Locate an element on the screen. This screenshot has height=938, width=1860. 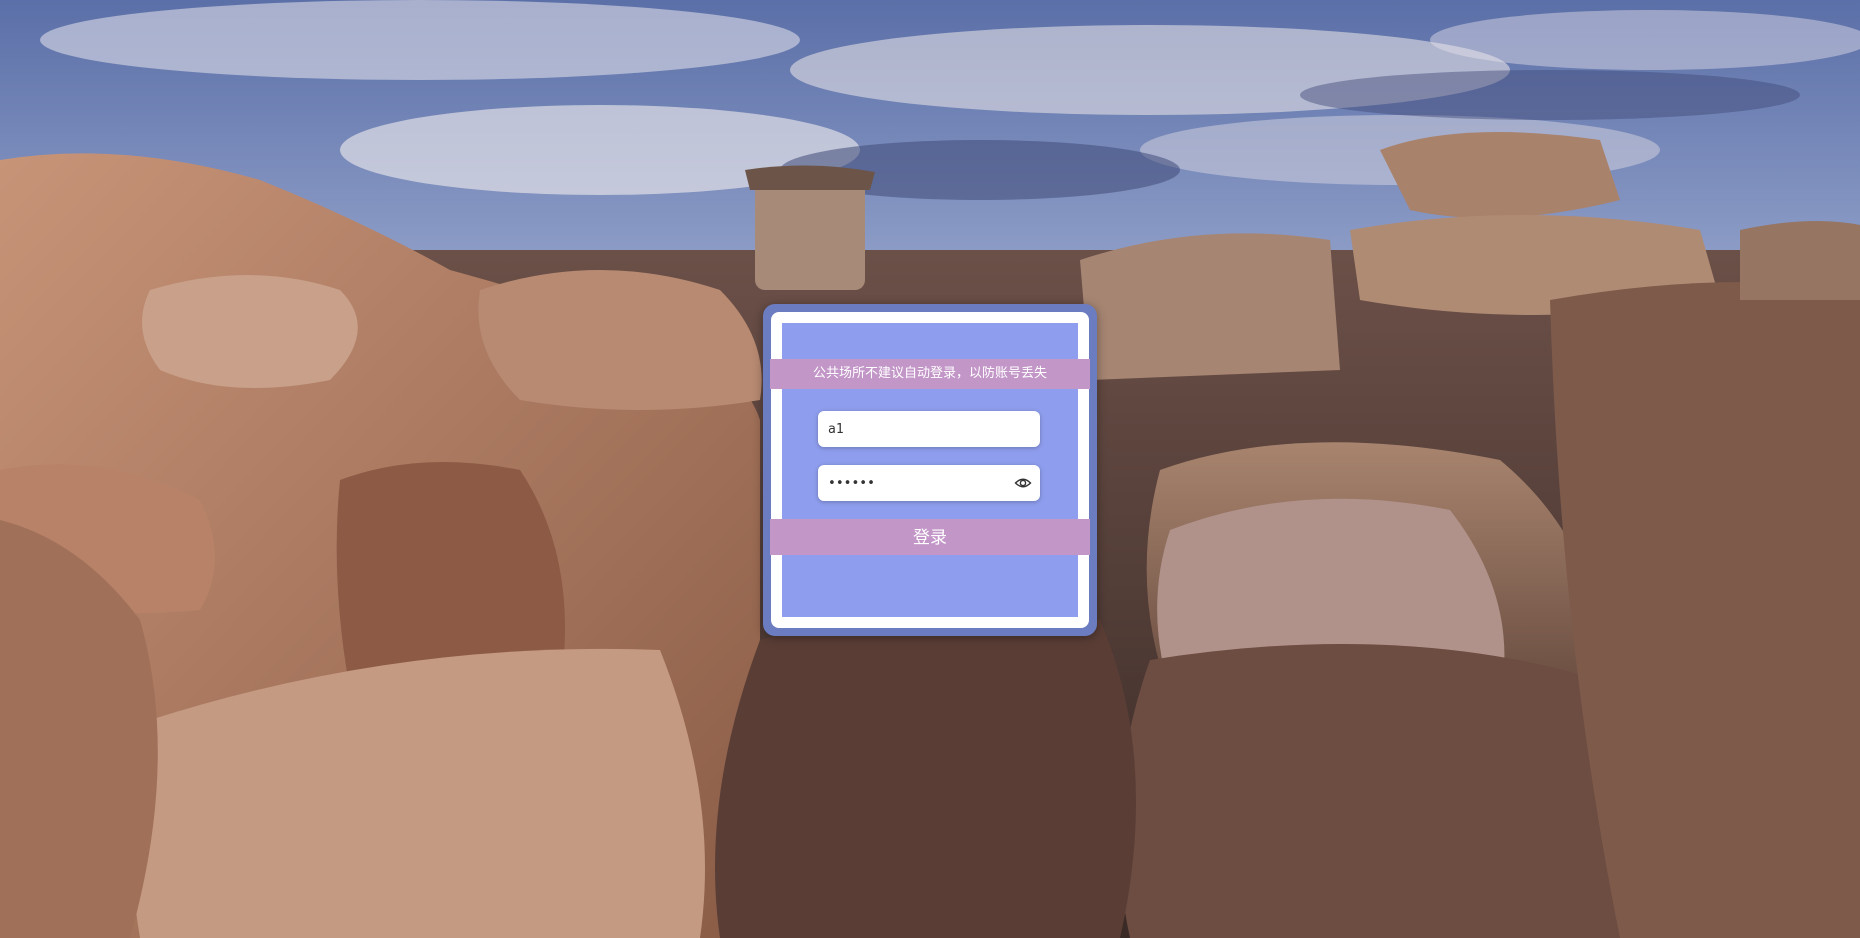
security-notice: 公共场所不建议自动登录，以防账号丢失 is located at coordinates (930, 374).